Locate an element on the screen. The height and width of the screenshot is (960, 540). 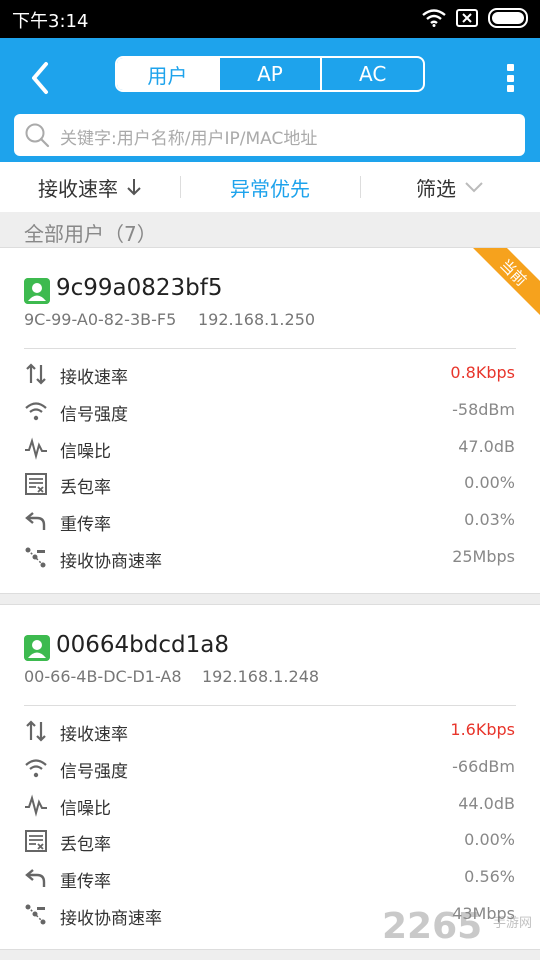
search-icon is located at coordinates (37, 135).